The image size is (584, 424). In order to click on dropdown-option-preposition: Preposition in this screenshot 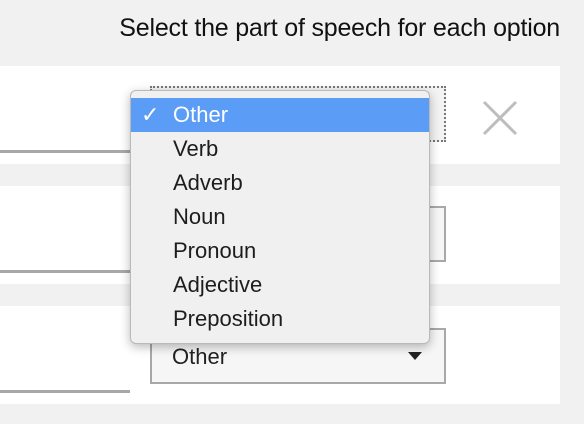, I will do `click(280, 319)`.